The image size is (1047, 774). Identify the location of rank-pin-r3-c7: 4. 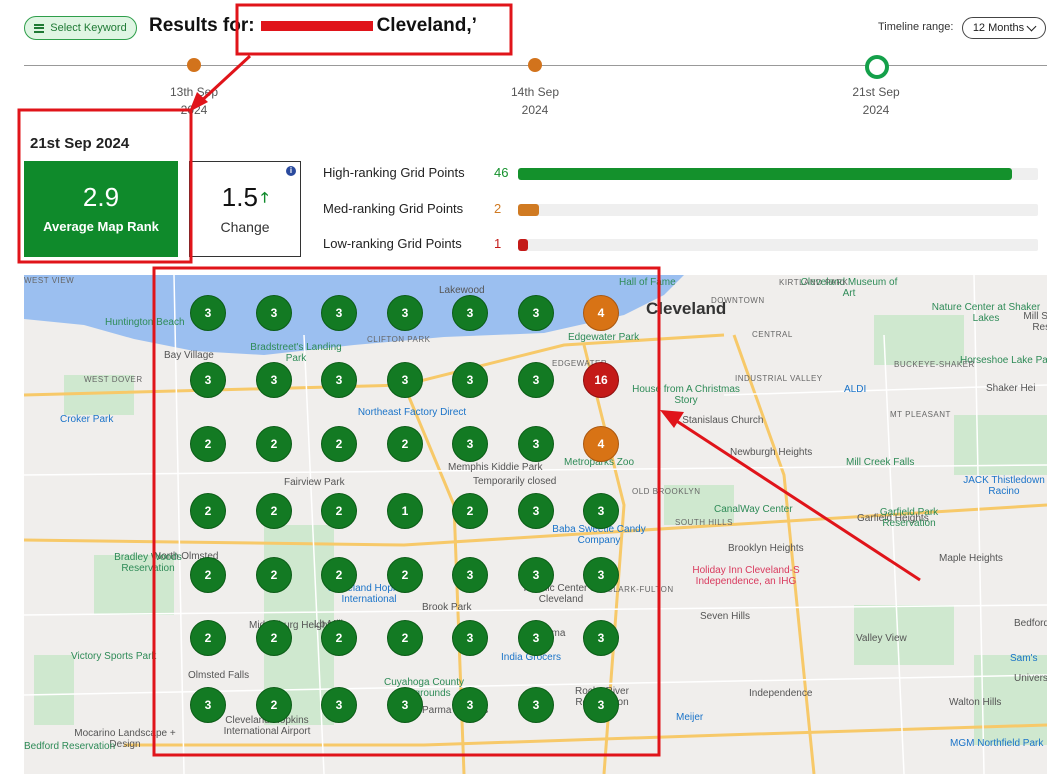
(601, 444).